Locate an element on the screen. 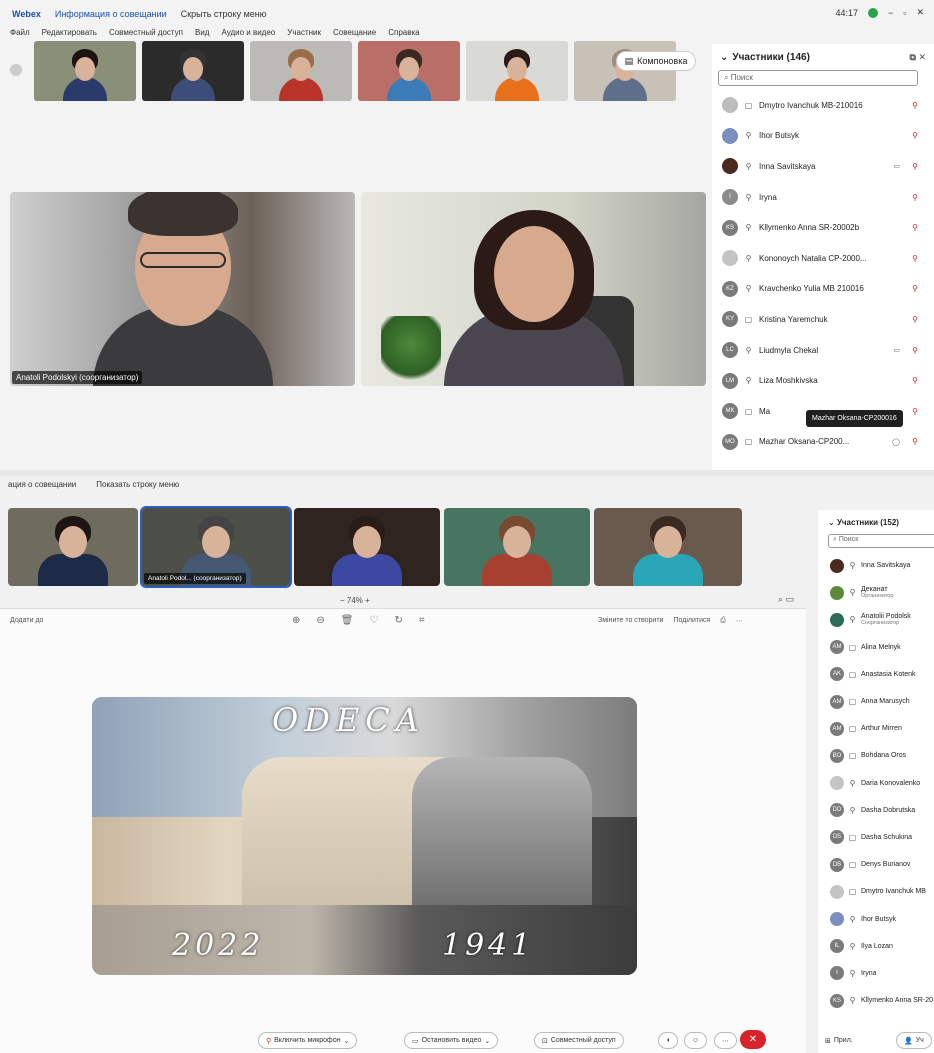 This screenshot has height=1053, width=934. participants-header: ⌄ Участники (152) is located at coordinates (876, 521).